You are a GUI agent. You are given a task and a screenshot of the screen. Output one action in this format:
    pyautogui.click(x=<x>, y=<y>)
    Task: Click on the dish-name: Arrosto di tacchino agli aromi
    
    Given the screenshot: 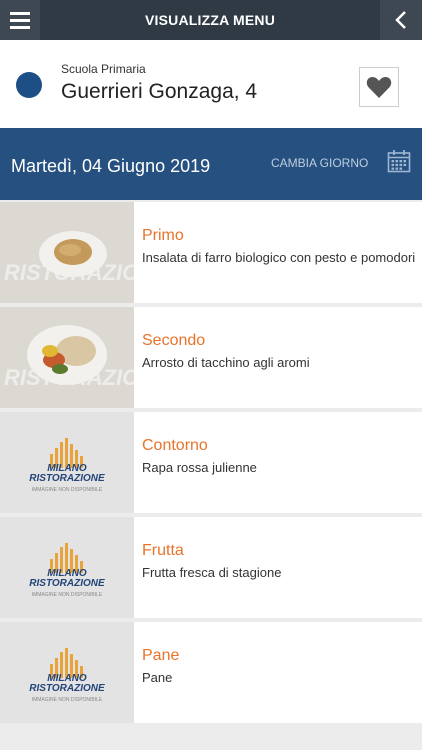 What is the action you would take?
    pyautogui.click(x=226, y=362)
    